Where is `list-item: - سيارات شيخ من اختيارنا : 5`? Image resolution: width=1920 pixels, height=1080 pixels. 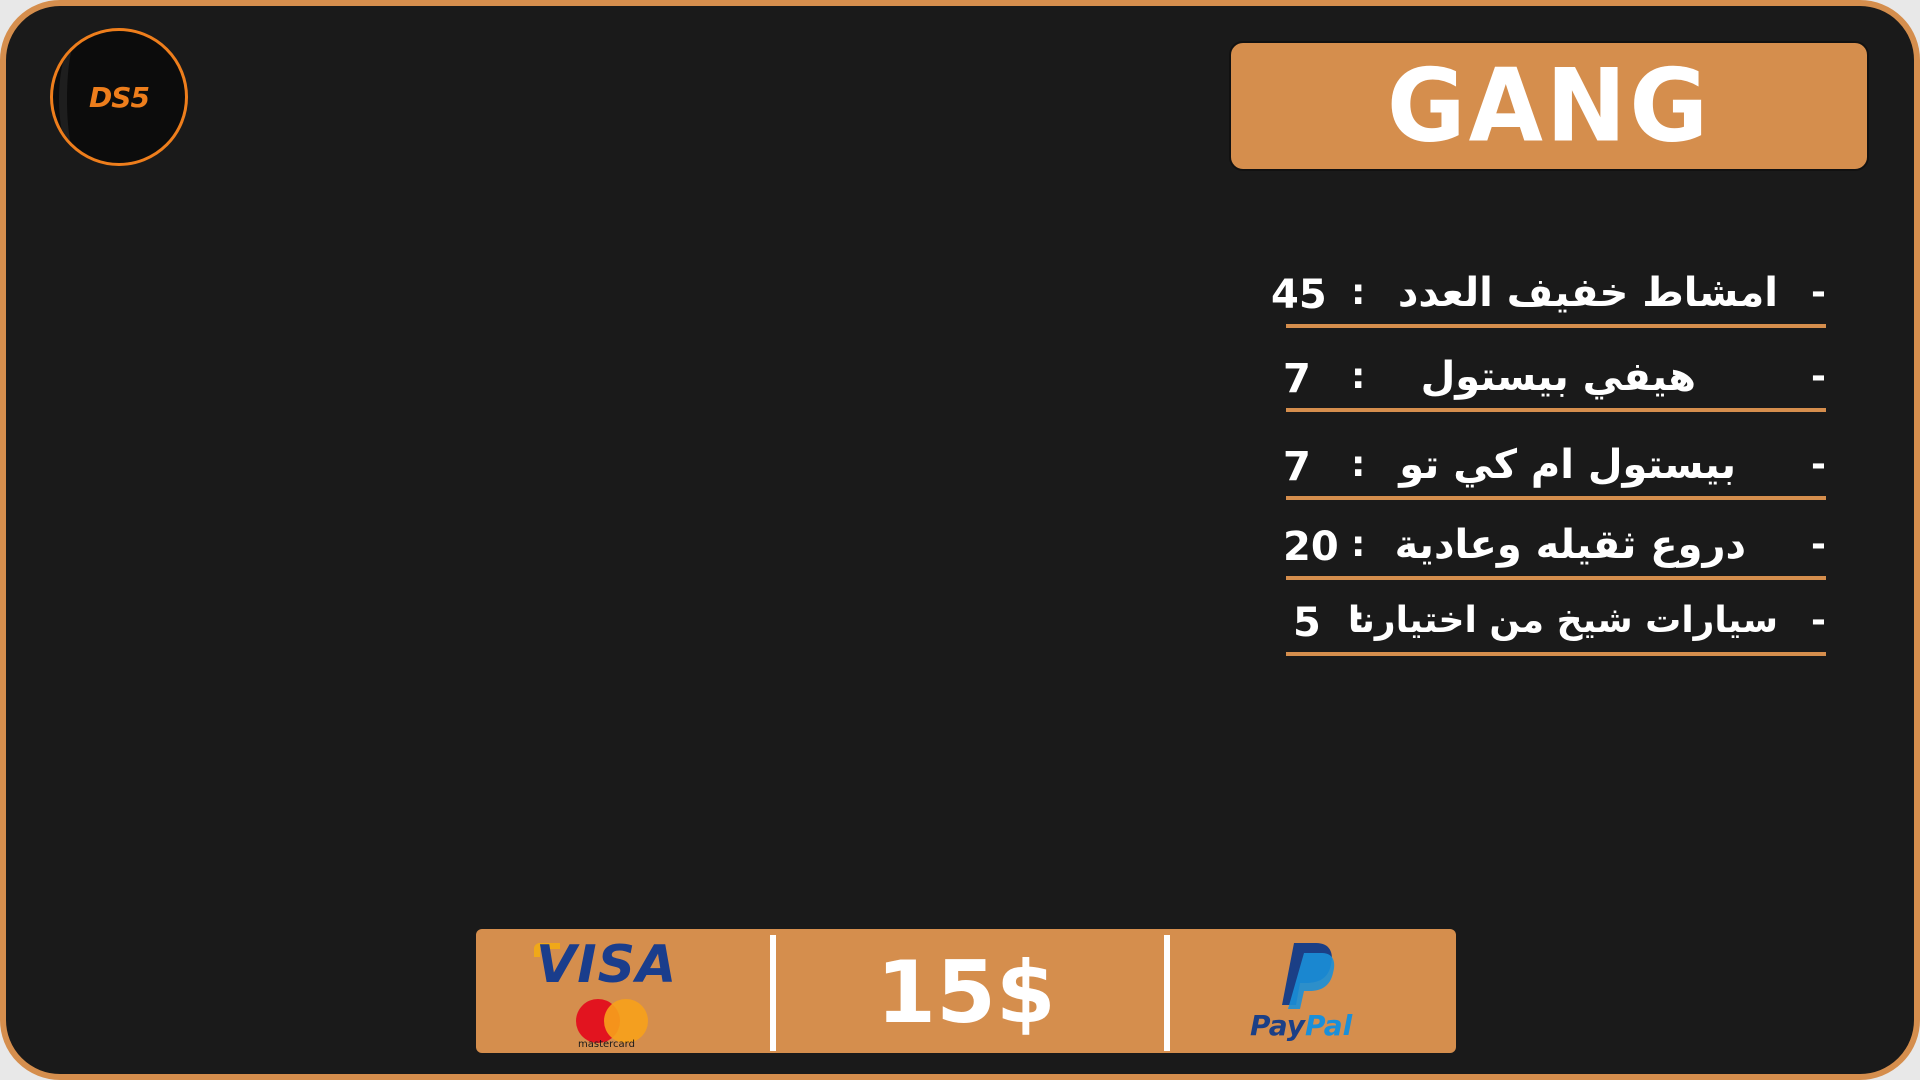 list-item: - سيارات شيخ من اختيارنا : 5 is located at coordinates (1548, 624).